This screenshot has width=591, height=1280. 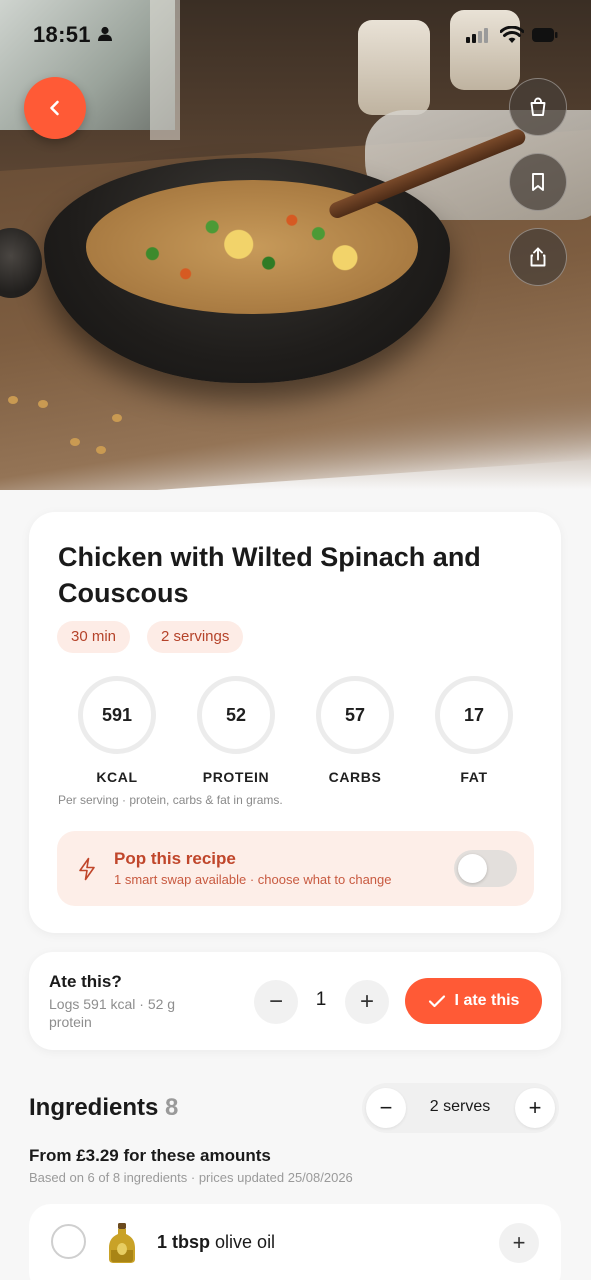 What do you see at coordinates (87, 869) in the screenshot?
I see `lightning-icon` at bounding box center [87, 869].